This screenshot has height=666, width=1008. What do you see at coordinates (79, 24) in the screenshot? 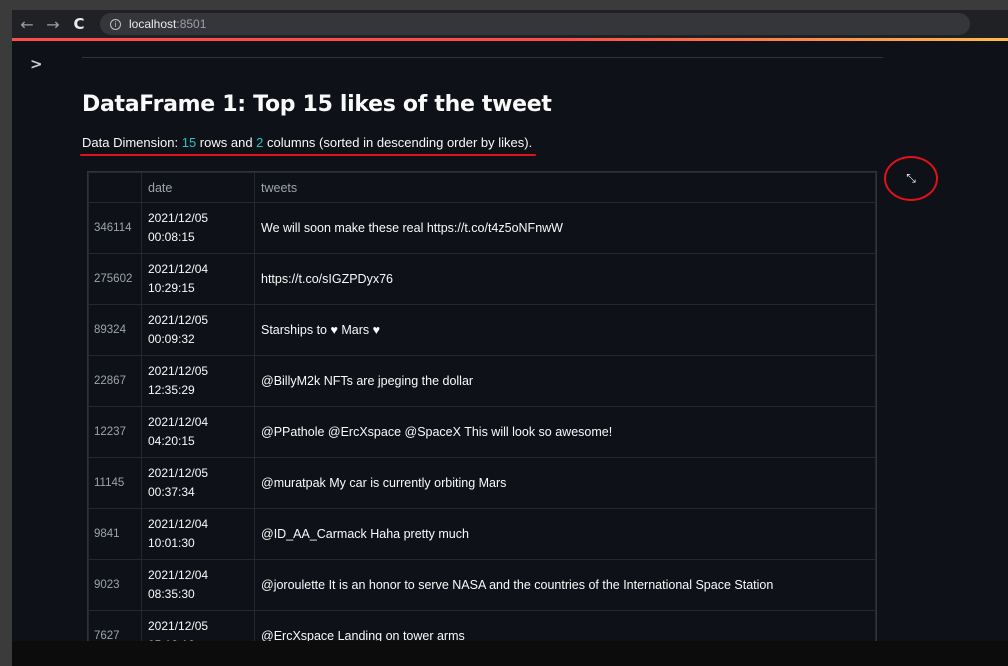
I see `reload-icon: C` at bounding box center [79, 24].